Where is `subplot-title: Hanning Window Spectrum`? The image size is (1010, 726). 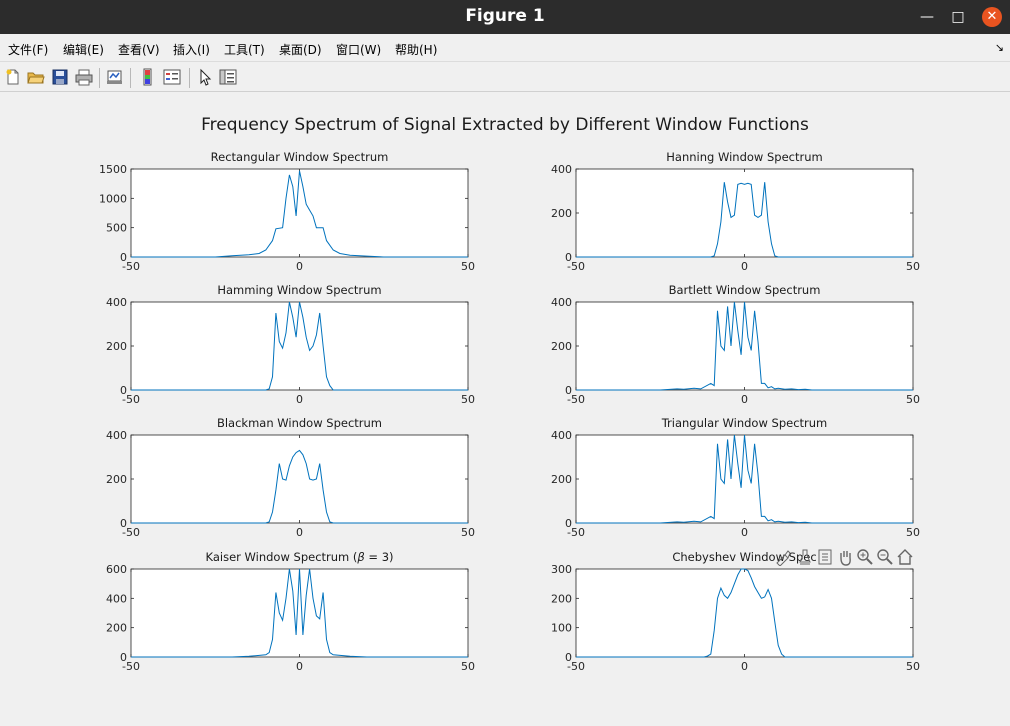 subplot-title: Hanning Window Spectrum is located at coordinates (744, 157).